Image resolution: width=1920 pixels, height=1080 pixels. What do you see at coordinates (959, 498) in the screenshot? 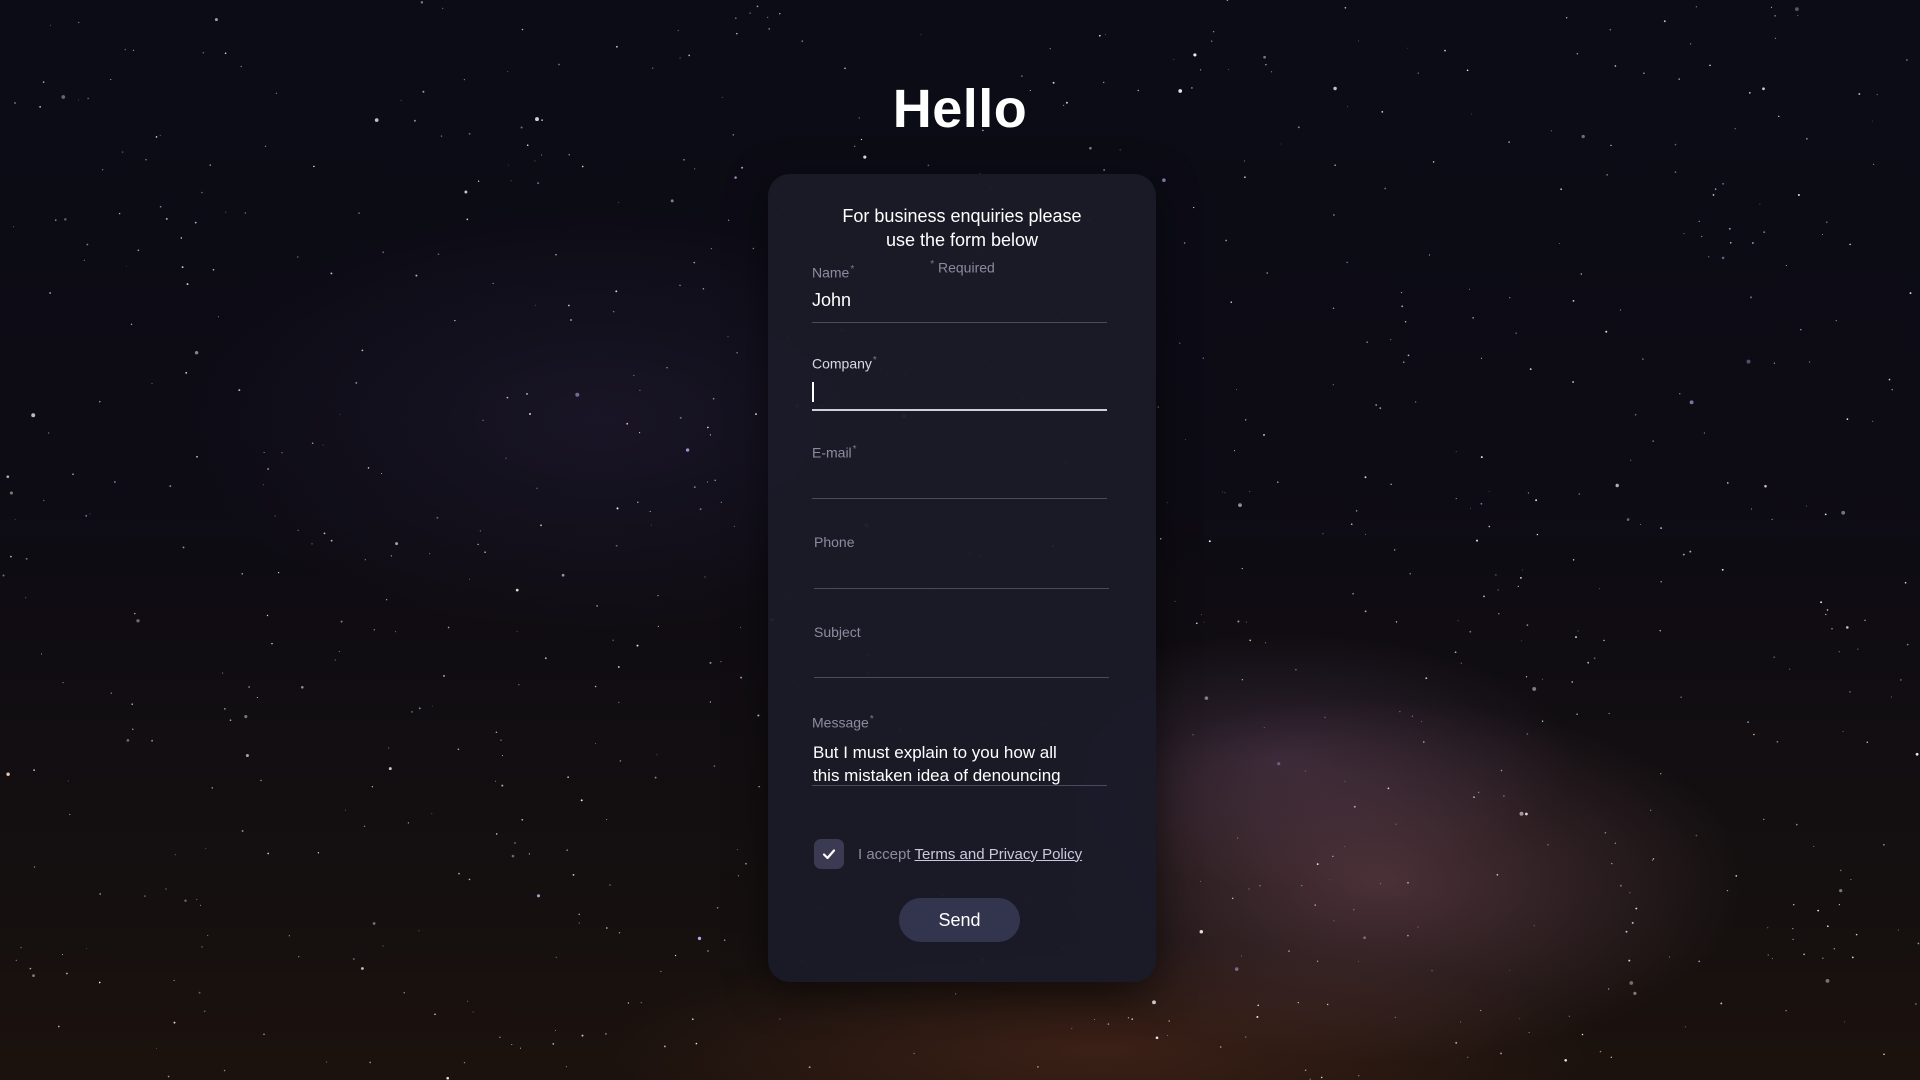
I see `email-underline` at bounding box center [959, 498].